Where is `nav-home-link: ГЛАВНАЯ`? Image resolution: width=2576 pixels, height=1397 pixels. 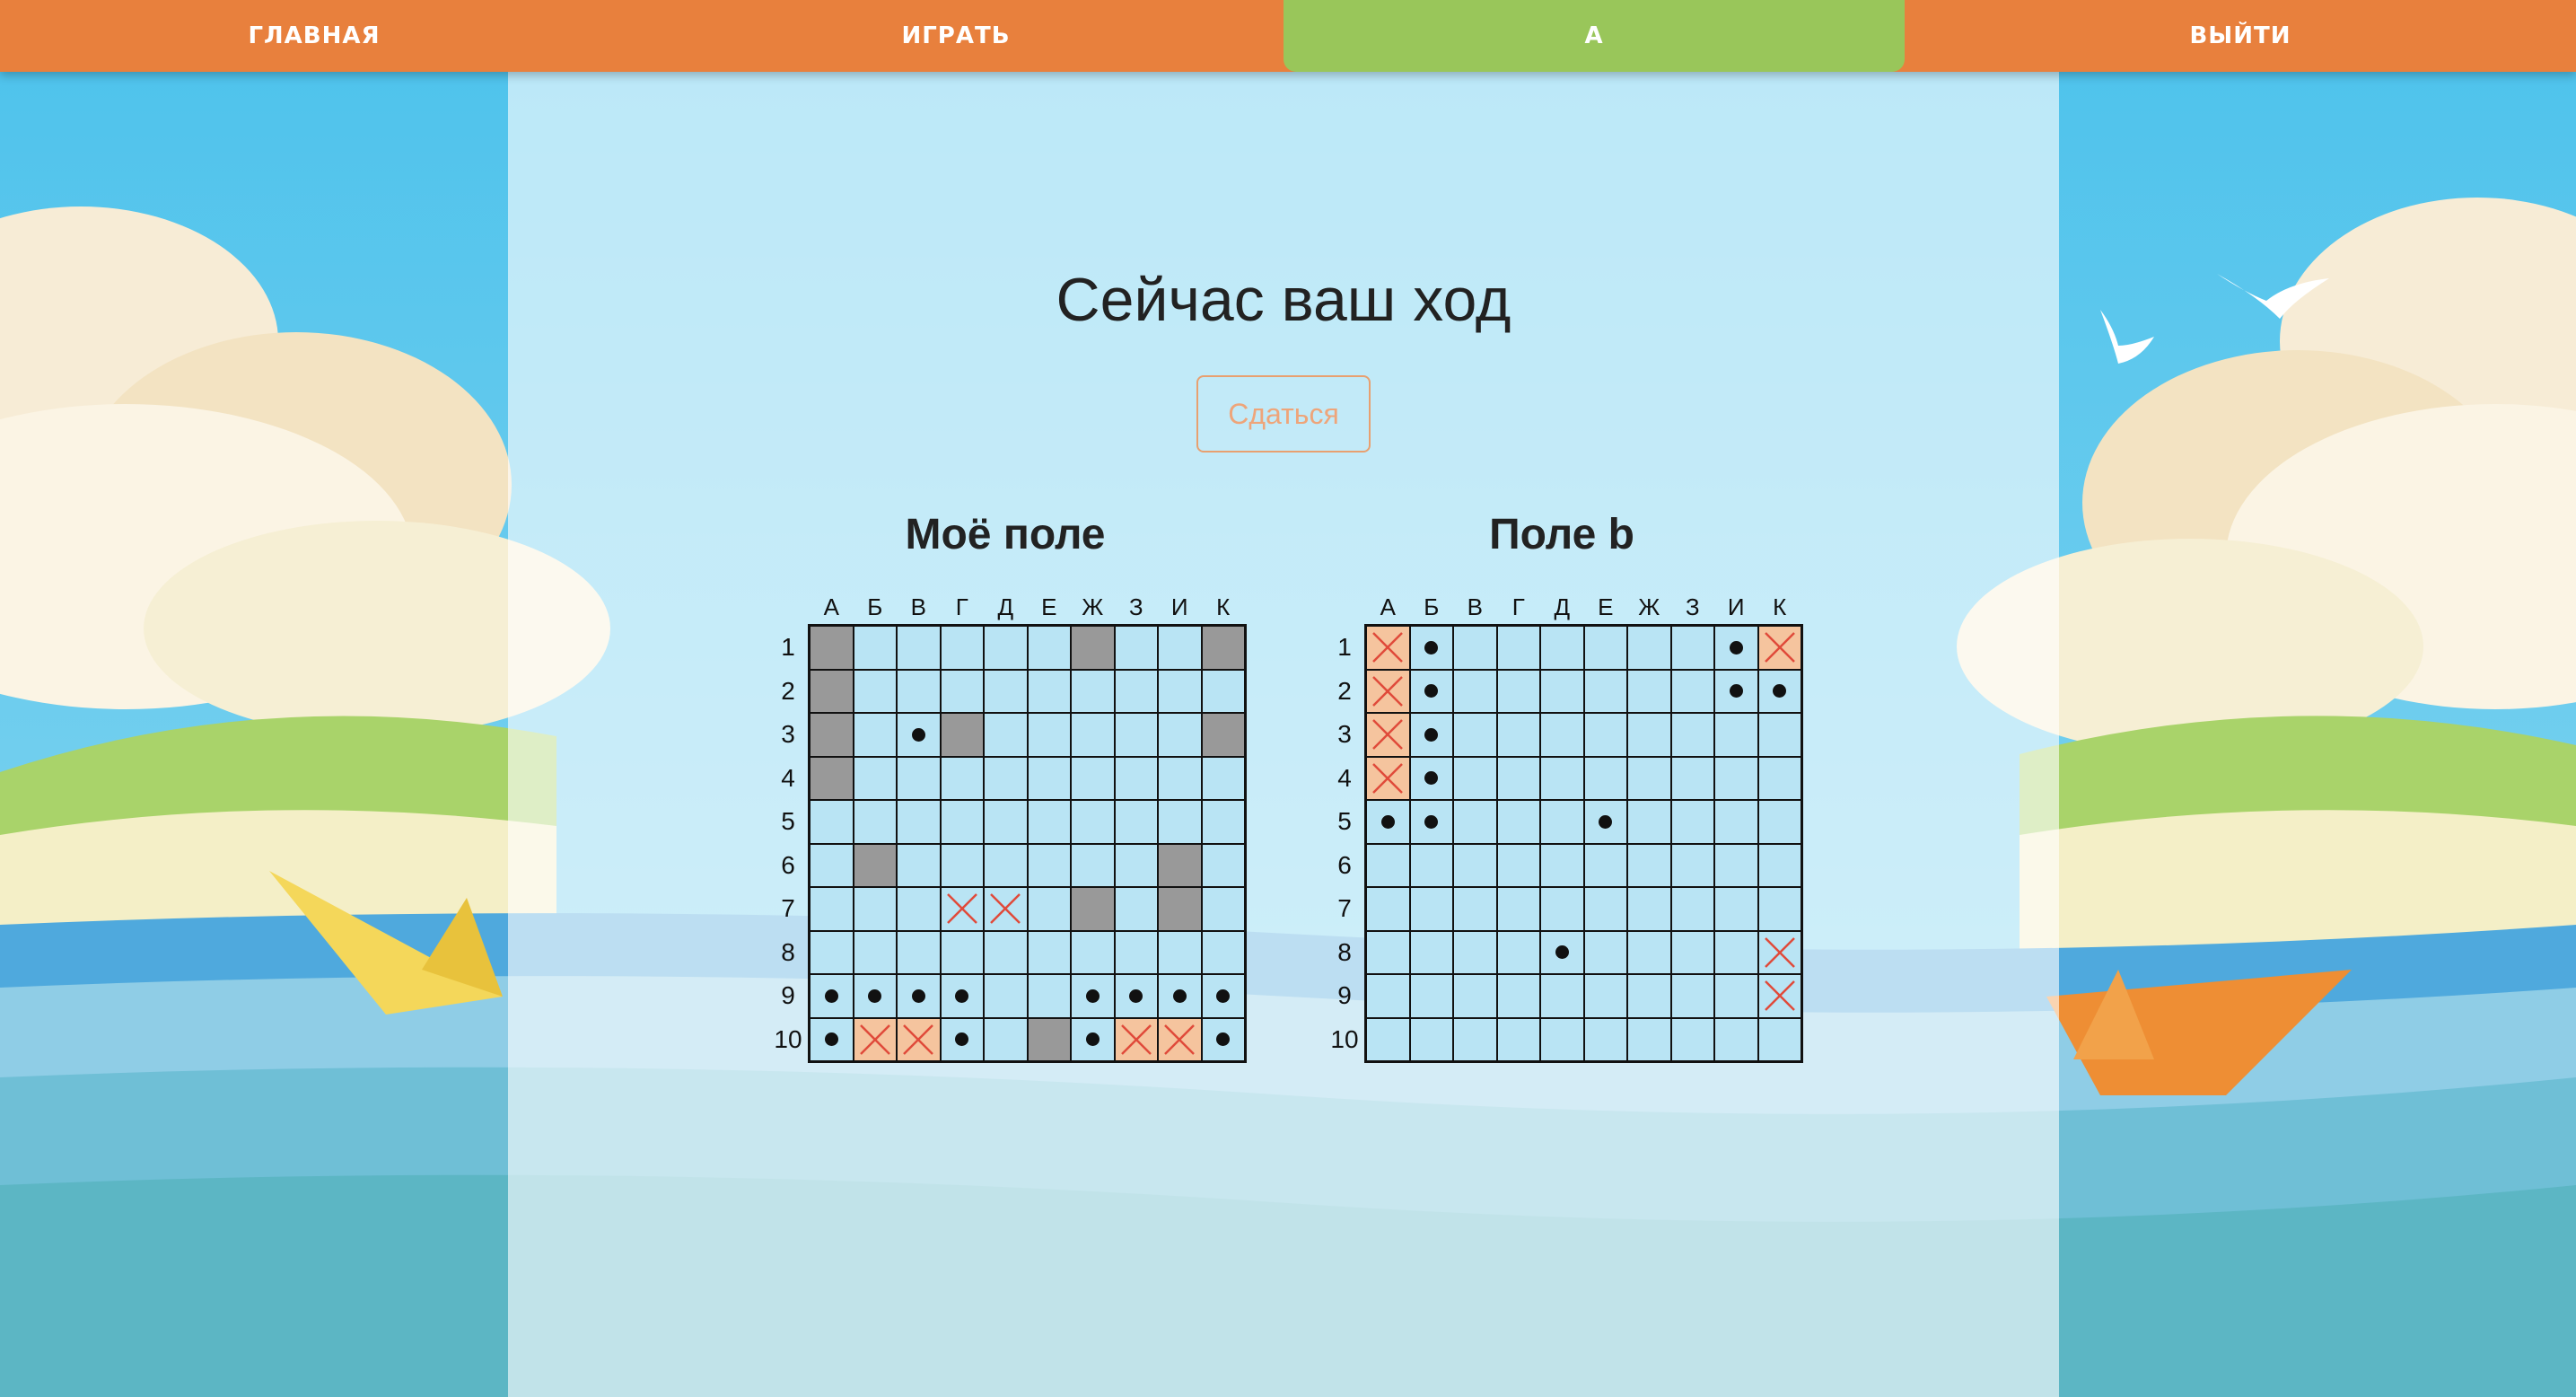 nav-home-link: ГЛАВНАЯ is located at coordinates (314, 36).